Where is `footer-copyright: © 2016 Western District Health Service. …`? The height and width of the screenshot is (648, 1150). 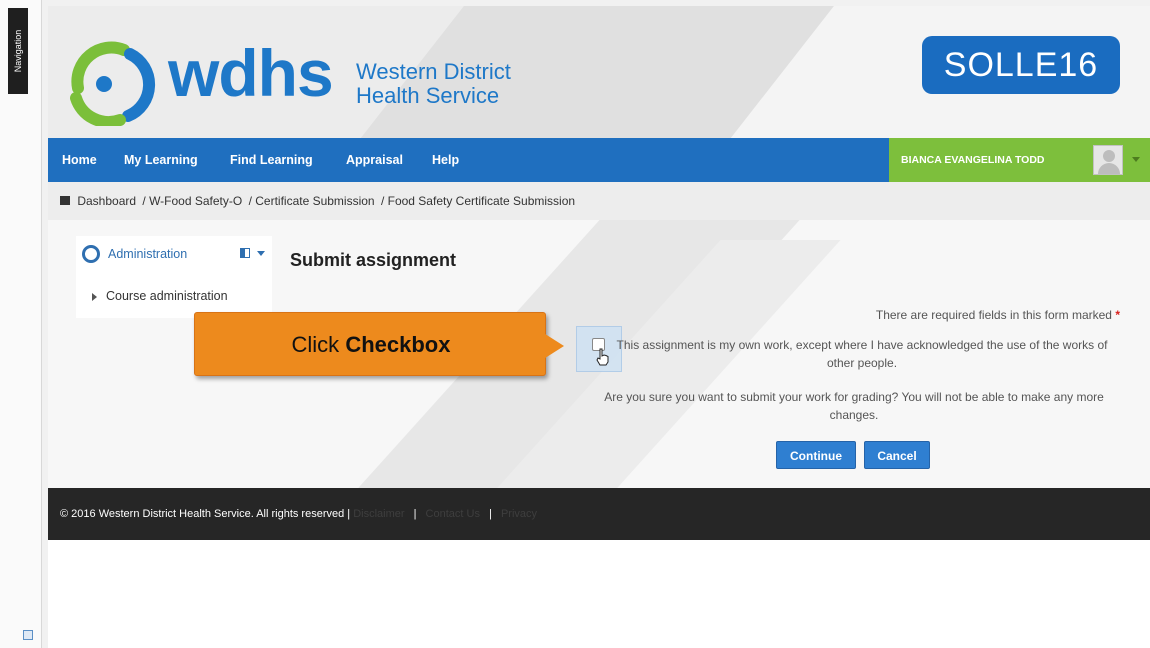 footer-copyright: © 2016 Western District Health Service. … is located at coordinates (205, 514).